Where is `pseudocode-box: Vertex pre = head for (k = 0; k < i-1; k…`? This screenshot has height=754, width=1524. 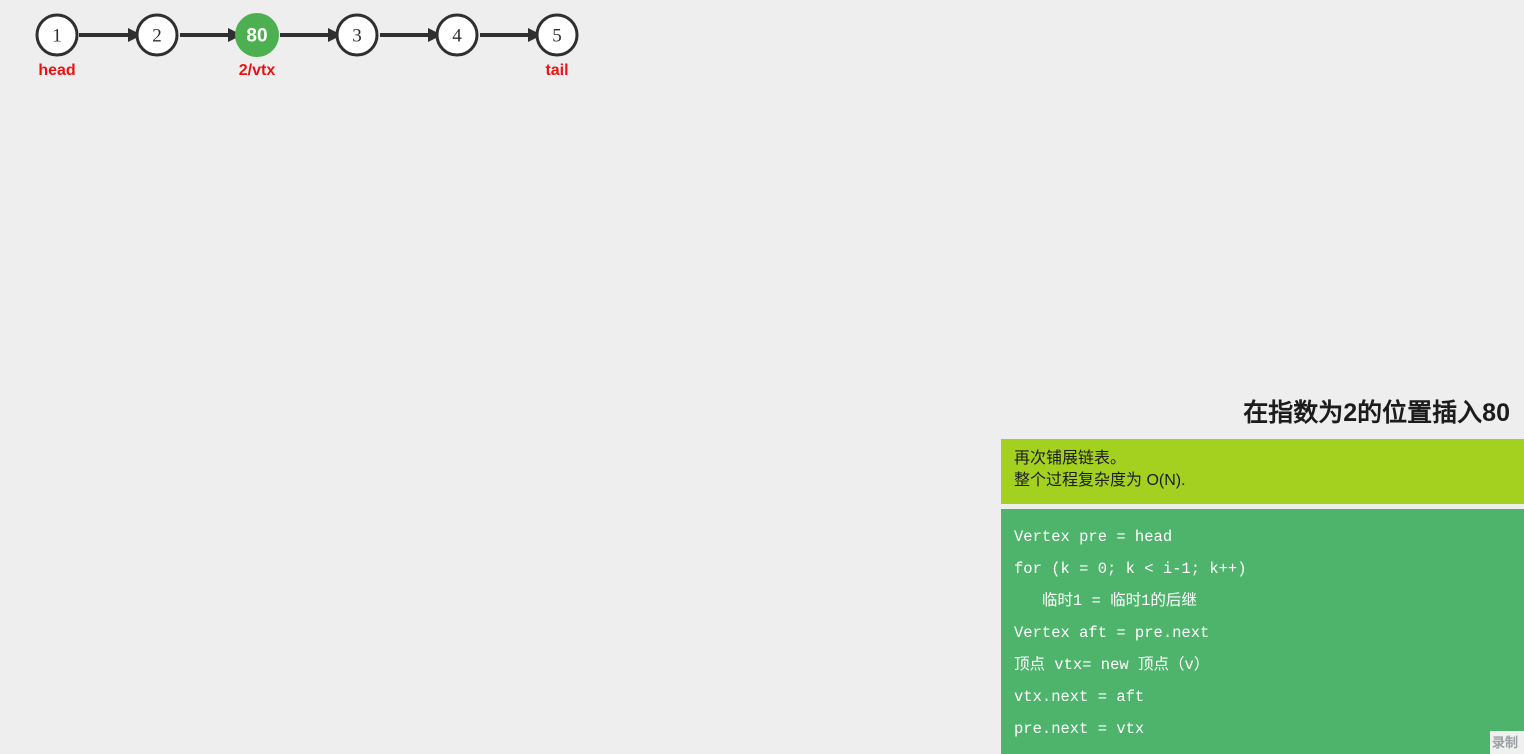 pseudocode-box: Vertex pre = head for (k = 0; k < i-1; k… is located at coordinates (1262, 631).